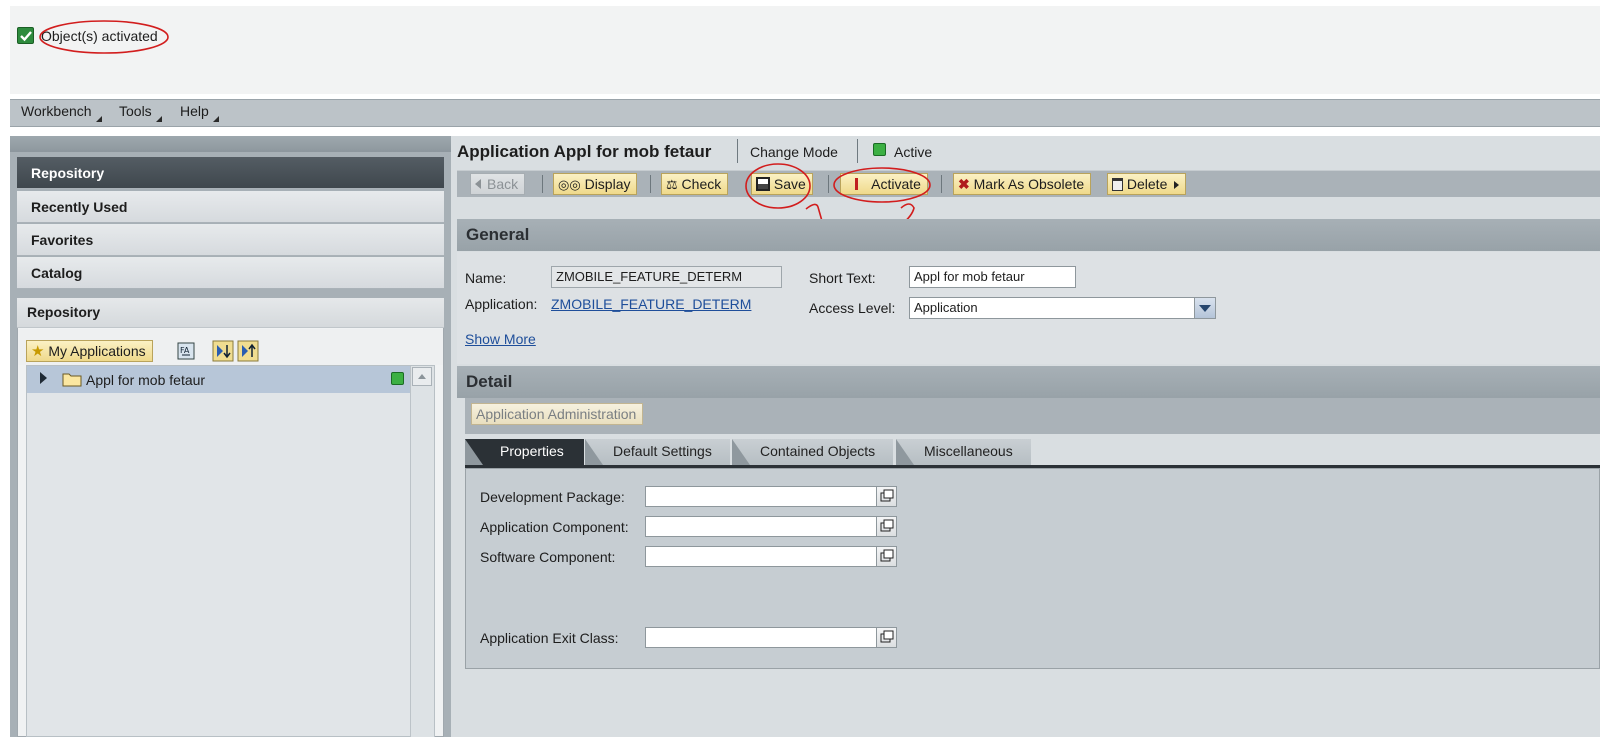 The width and height of the screenshot is (1600, 737). I want to click on separator, so click(737, 151).